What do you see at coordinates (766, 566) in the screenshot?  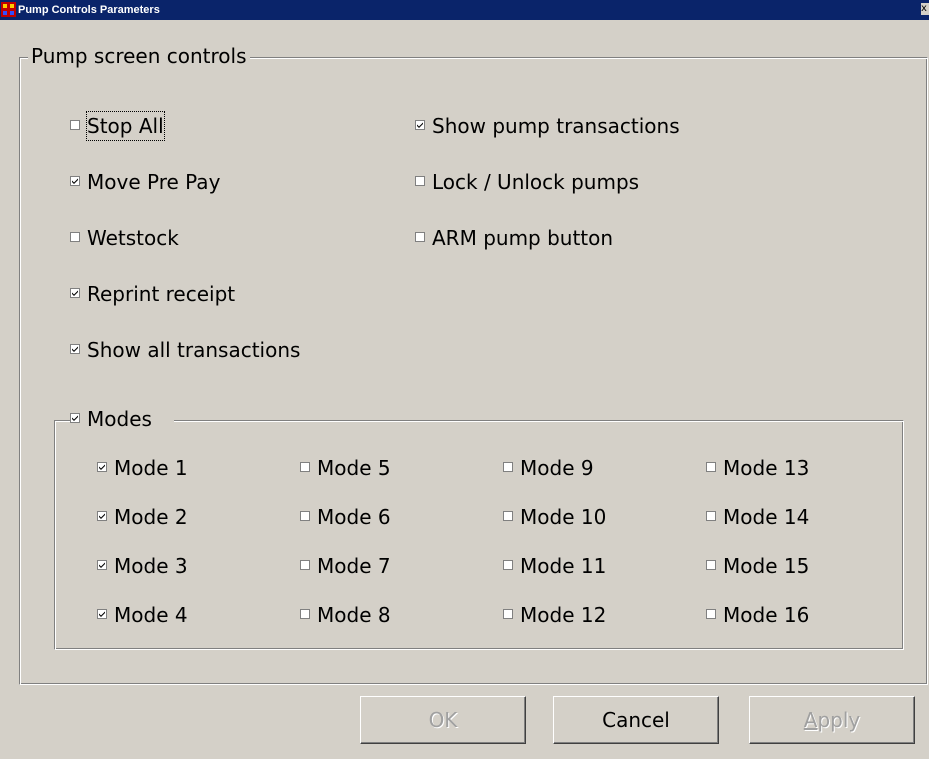 I see `checkbox-mode-15-label: Mode 15` at bounding box center [766, 566].